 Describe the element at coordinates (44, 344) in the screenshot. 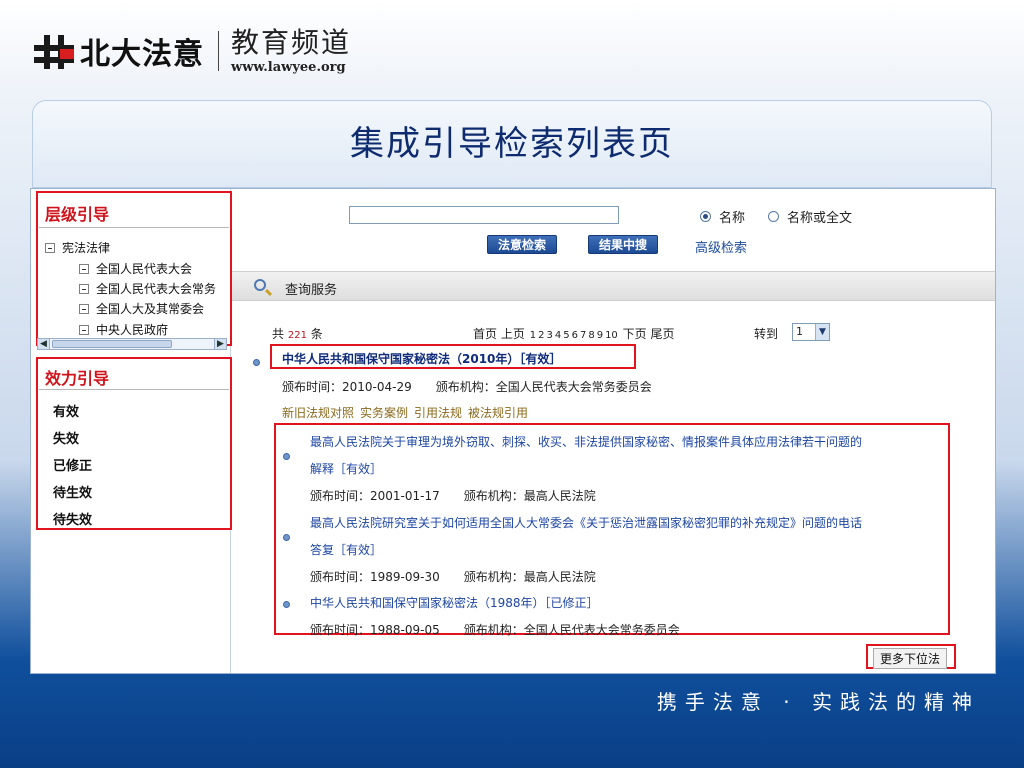

I see `scroll-left-icon: ◀` at that location.